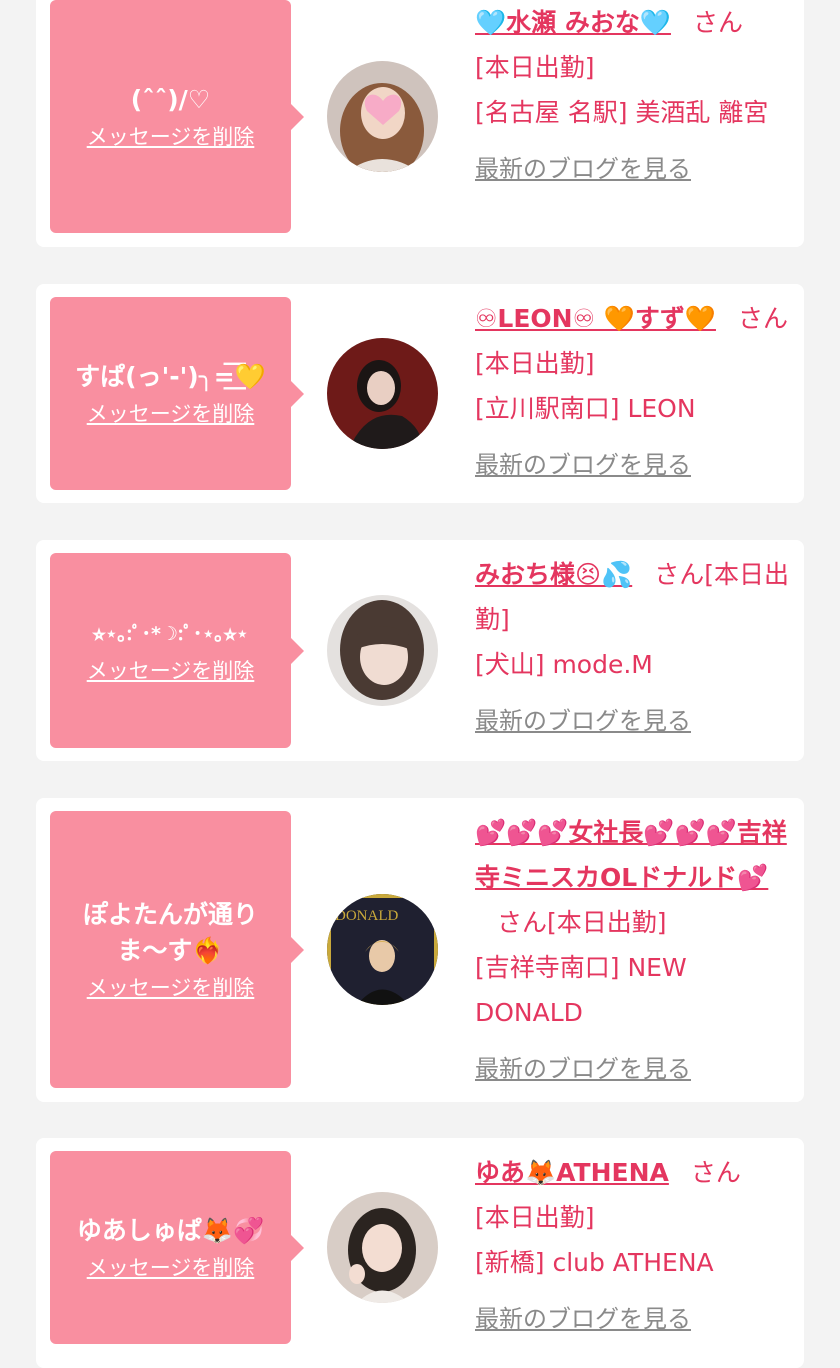 The height and width of the screenshot is (1368, 840). Describe the element at coordinates (631, 855) in the screenshot. I see `cast-name-link: 💕💕💕女社長💕💕💕吉祥寺ミニスカOLドナルド💕` at that location.